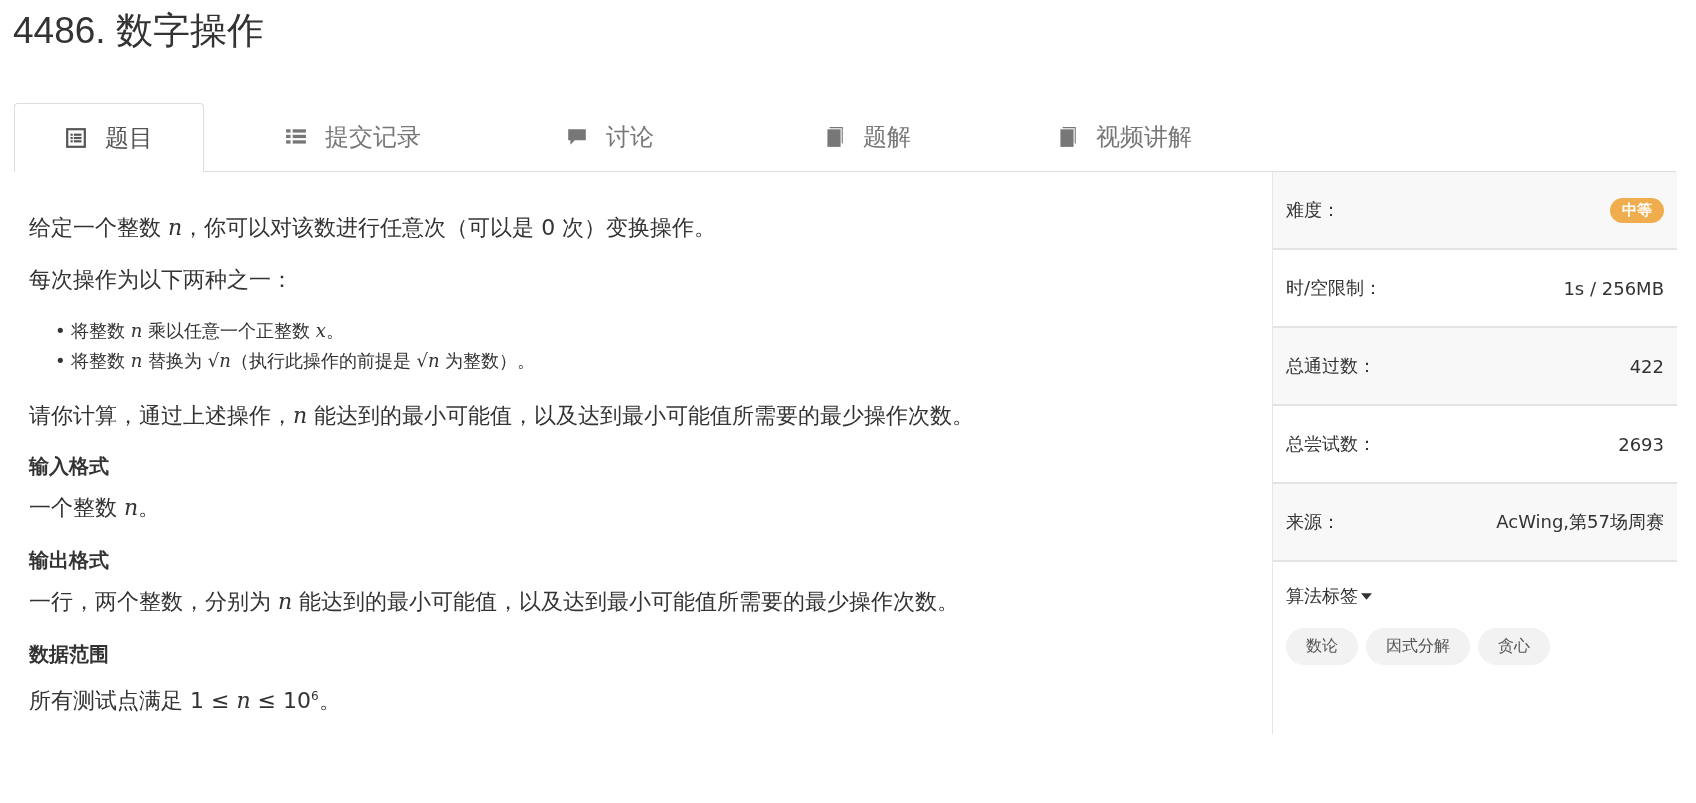 Image resolution: width=1696 pixels, height=803 pixels. Describe the element at coordinates (207, 331) in the screenshot. I see `list-item: 将整数 n 乘以任意一个正整数 x。` at that location.